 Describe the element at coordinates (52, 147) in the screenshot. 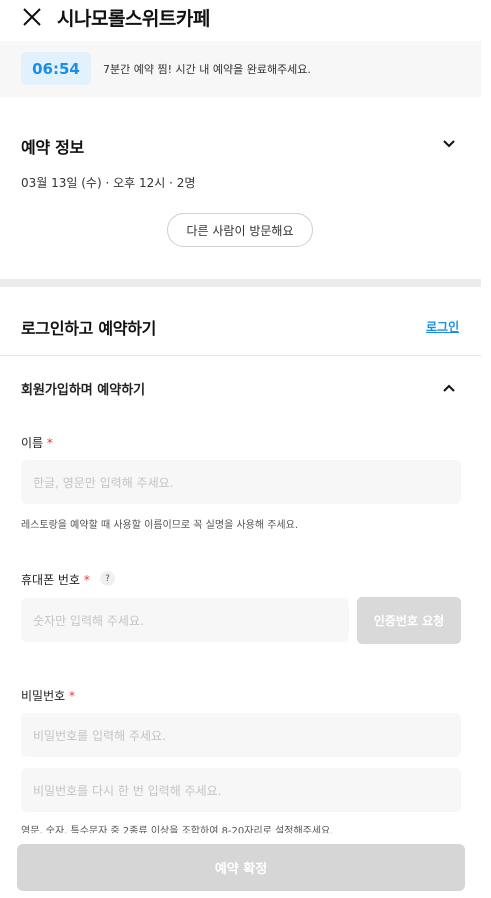

I see `booking-info-title: 예약 정보` at that location.